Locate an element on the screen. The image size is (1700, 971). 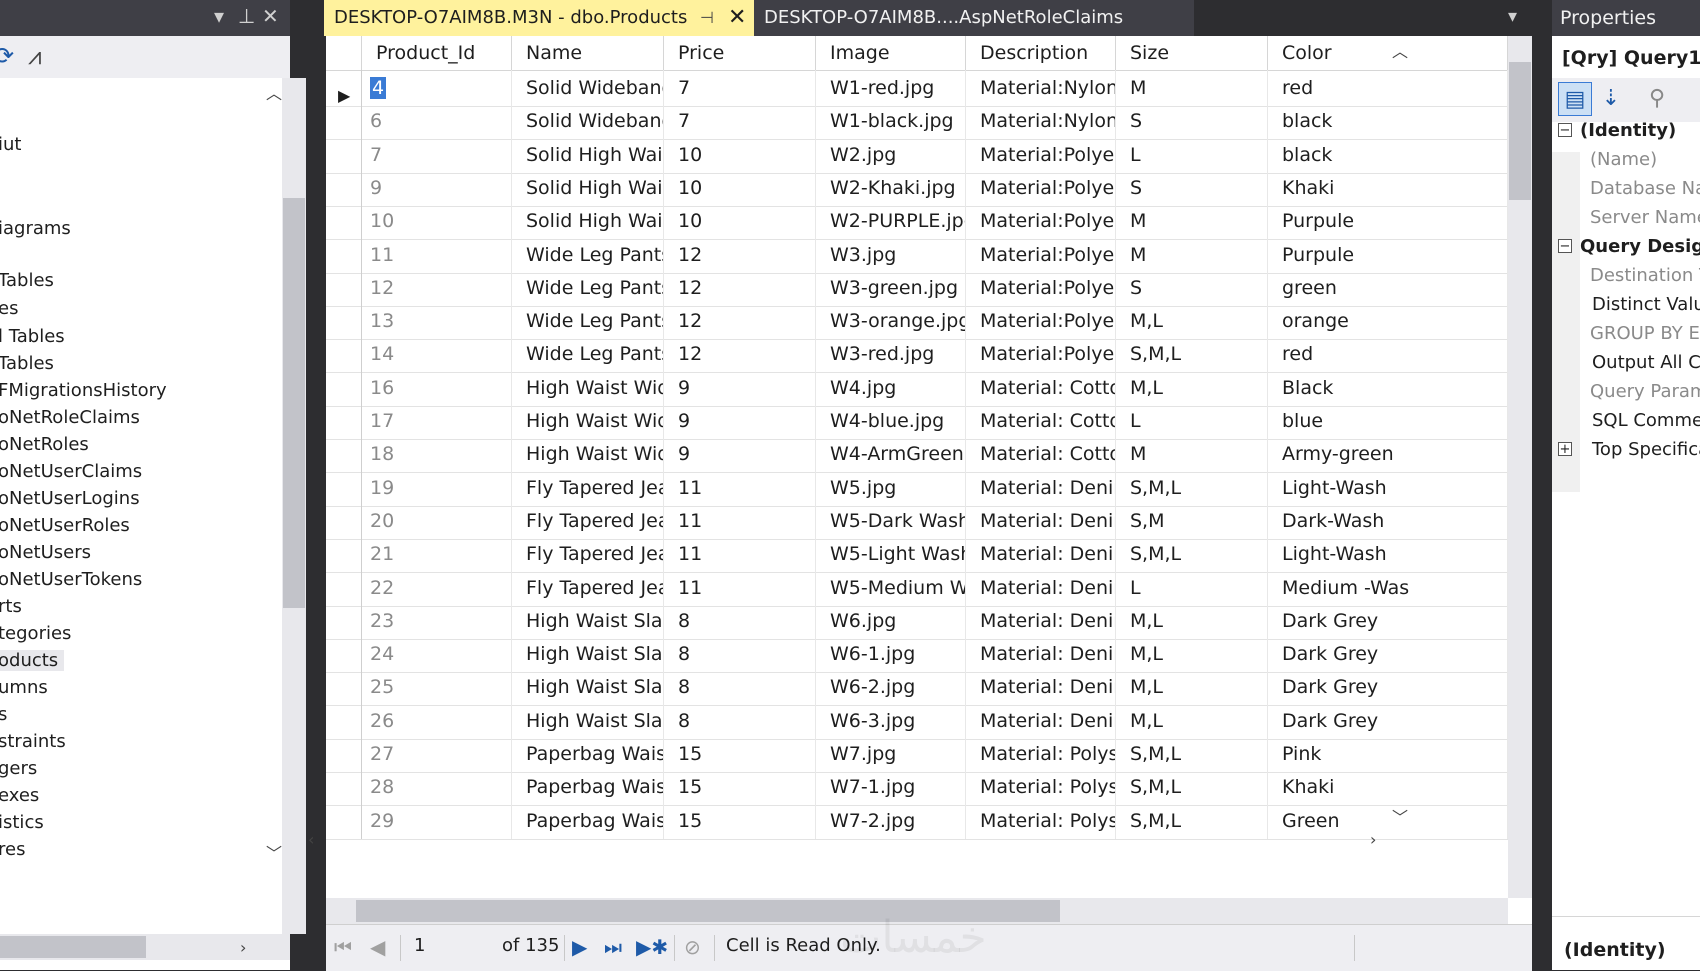
last-record-icon: ⏭ is located at coordinates (613, 947).